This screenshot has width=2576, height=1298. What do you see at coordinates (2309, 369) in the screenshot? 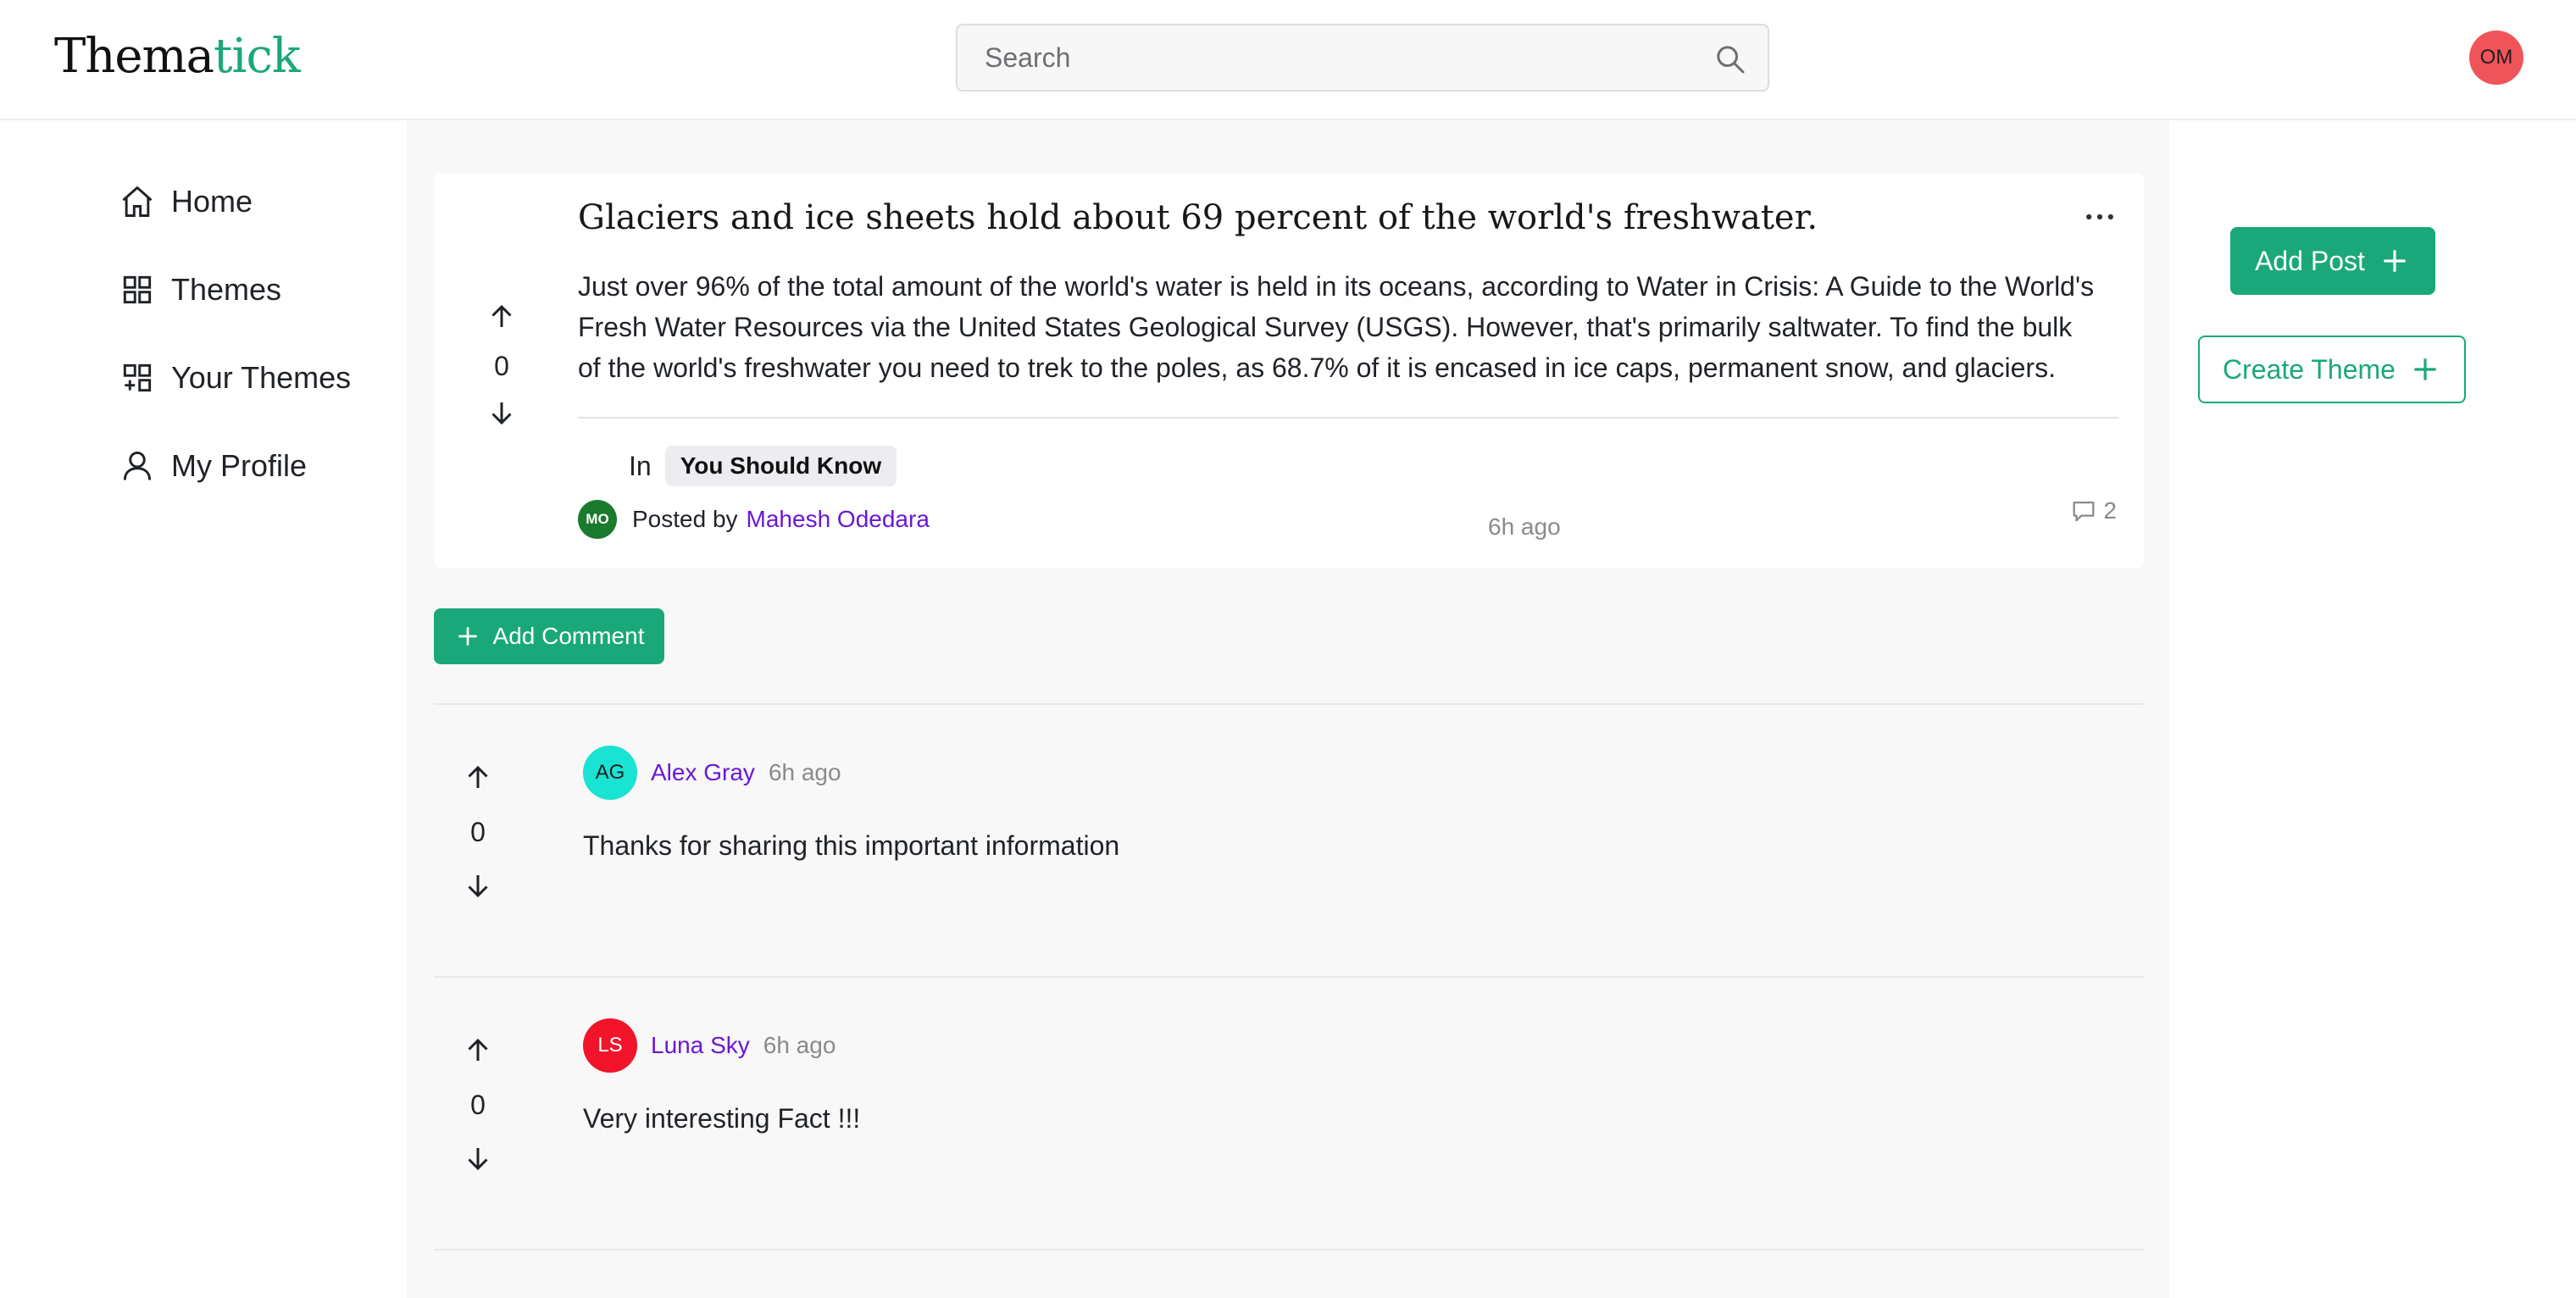
I see `create-theme-label: Create Theme` at bounding box center [2309, 369].